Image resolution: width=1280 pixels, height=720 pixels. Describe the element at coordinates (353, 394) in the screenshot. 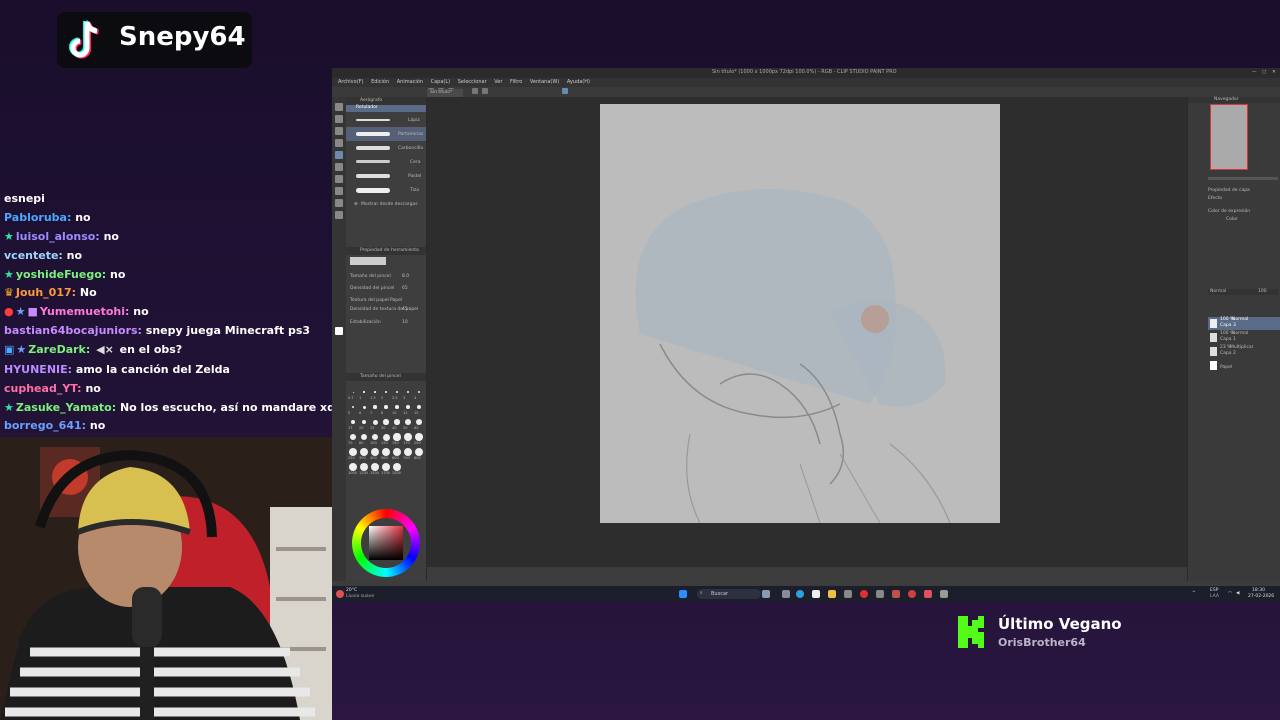

I see `brush-size-option: 0.7` at that location.